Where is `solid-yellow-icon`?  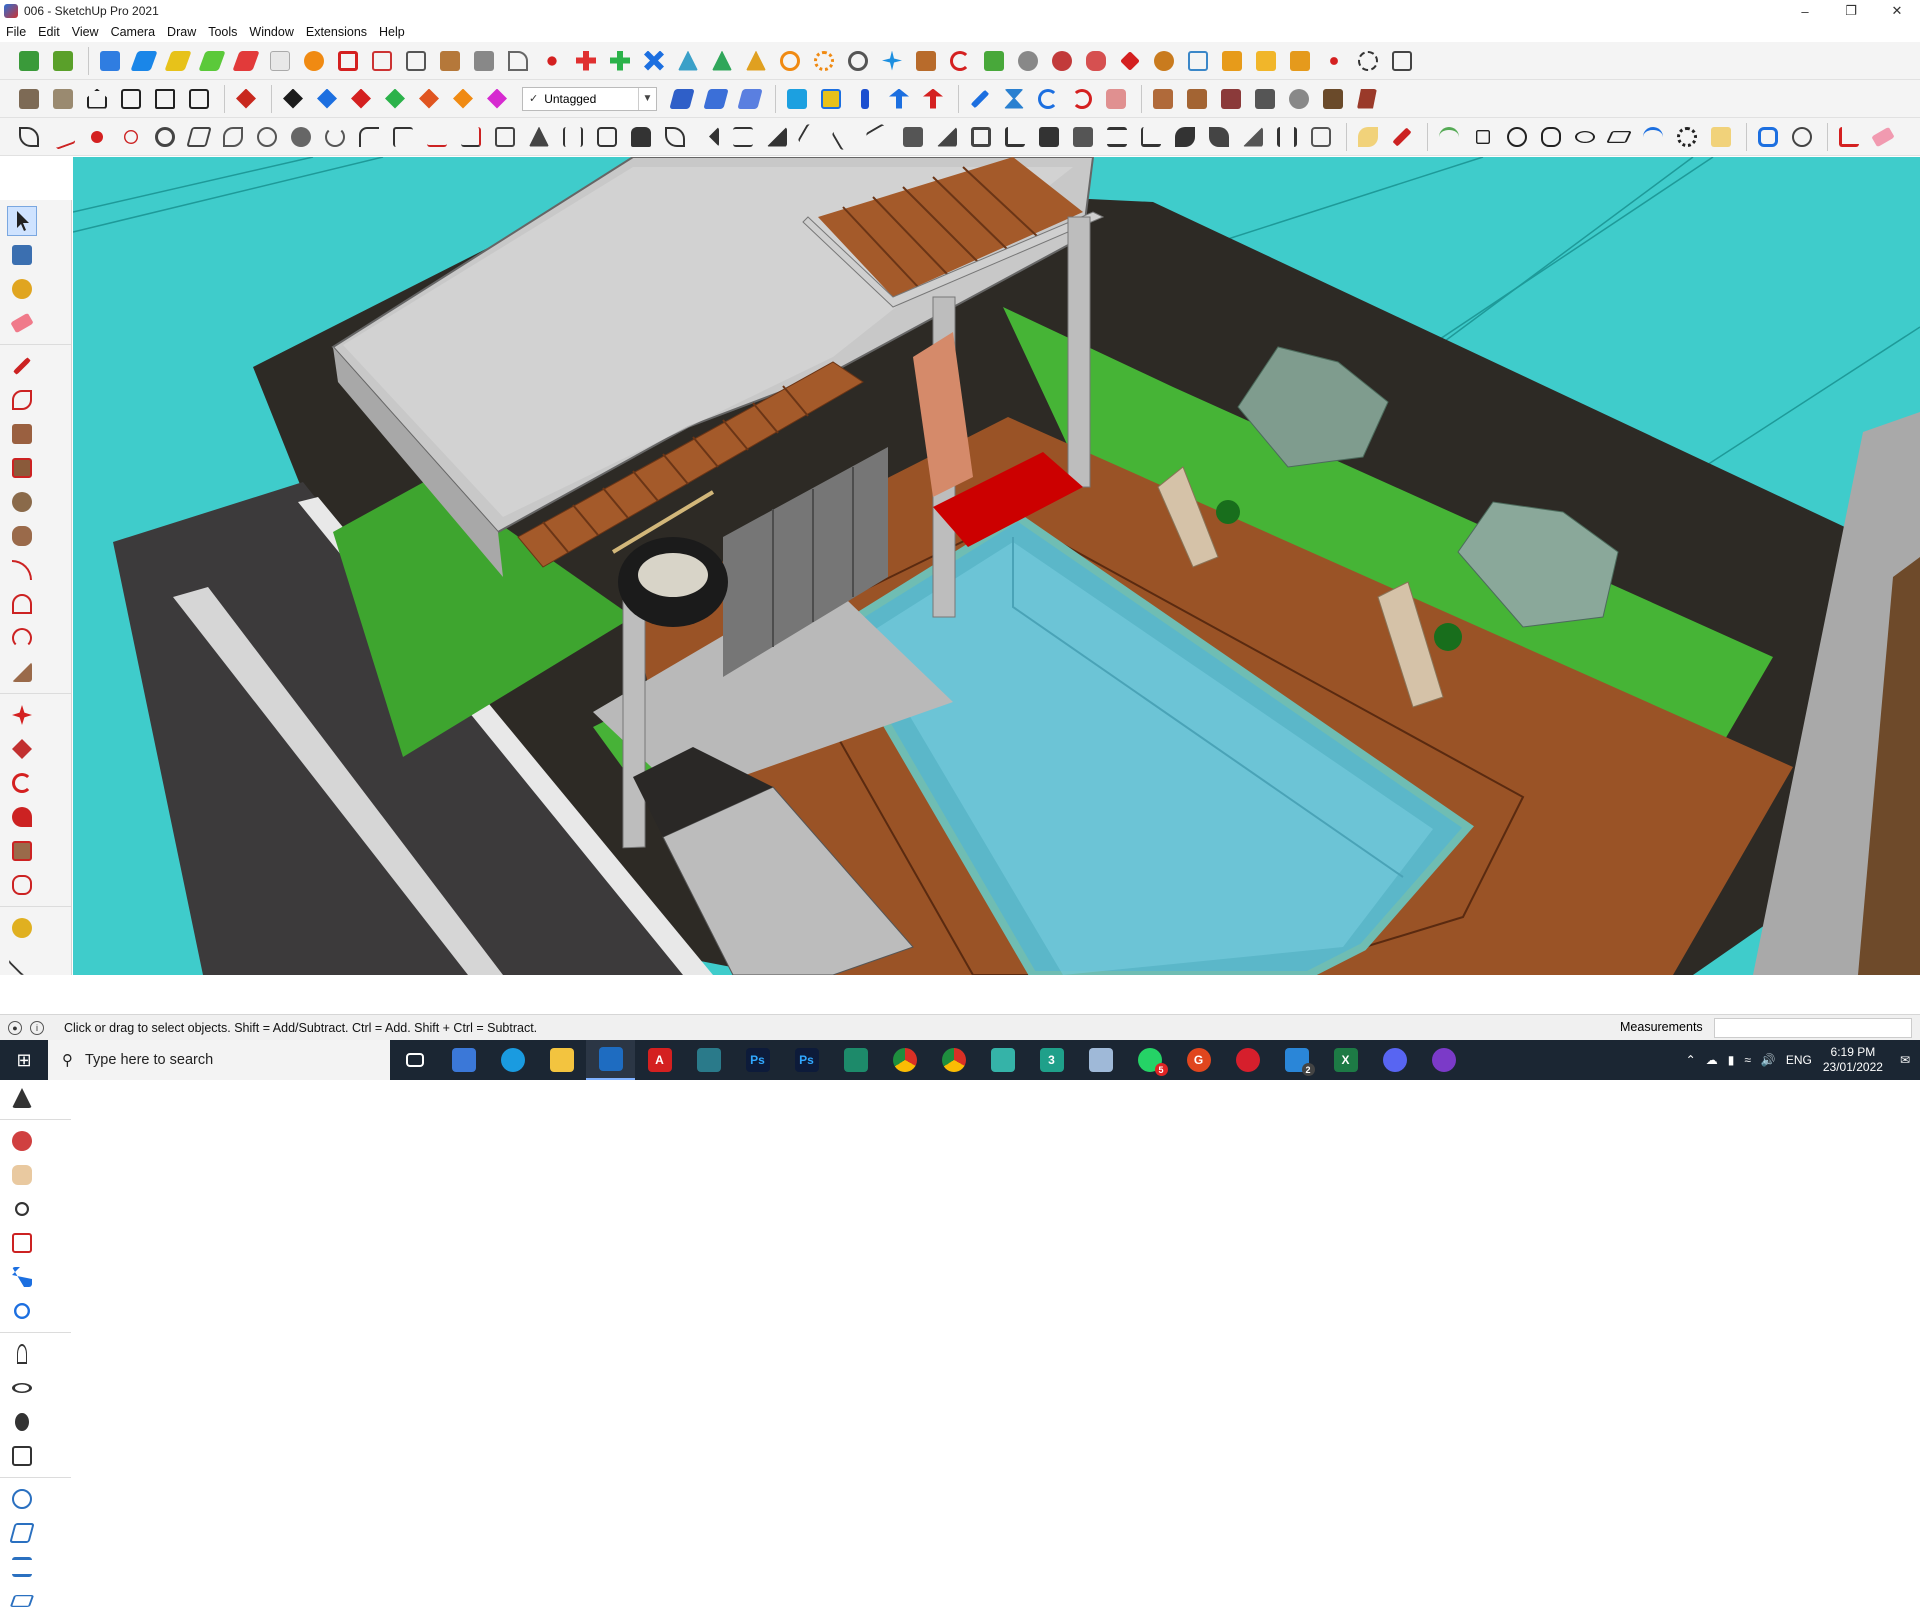 solid-yellow-icon is located at coordinates (178, 61).